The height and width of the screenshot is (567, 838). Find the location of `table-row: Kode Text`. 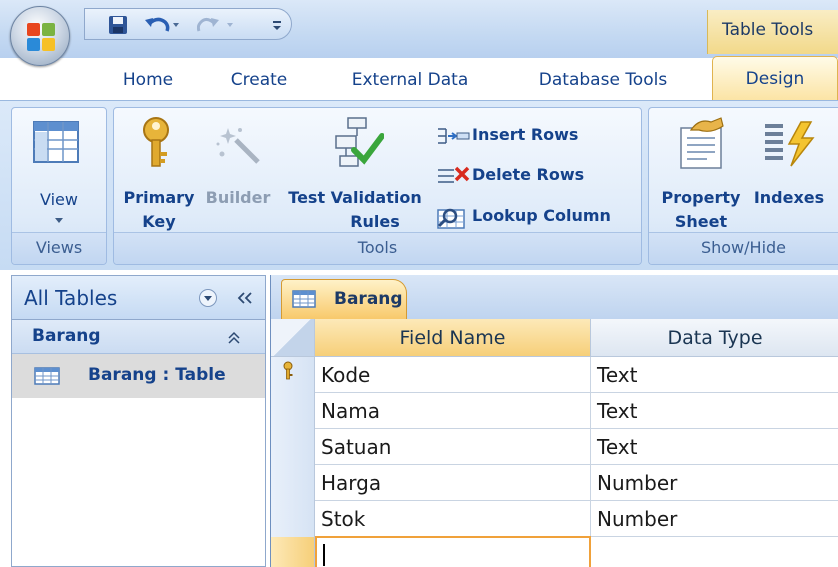

table-row: Kode Text is located at coordinates (554, 375).